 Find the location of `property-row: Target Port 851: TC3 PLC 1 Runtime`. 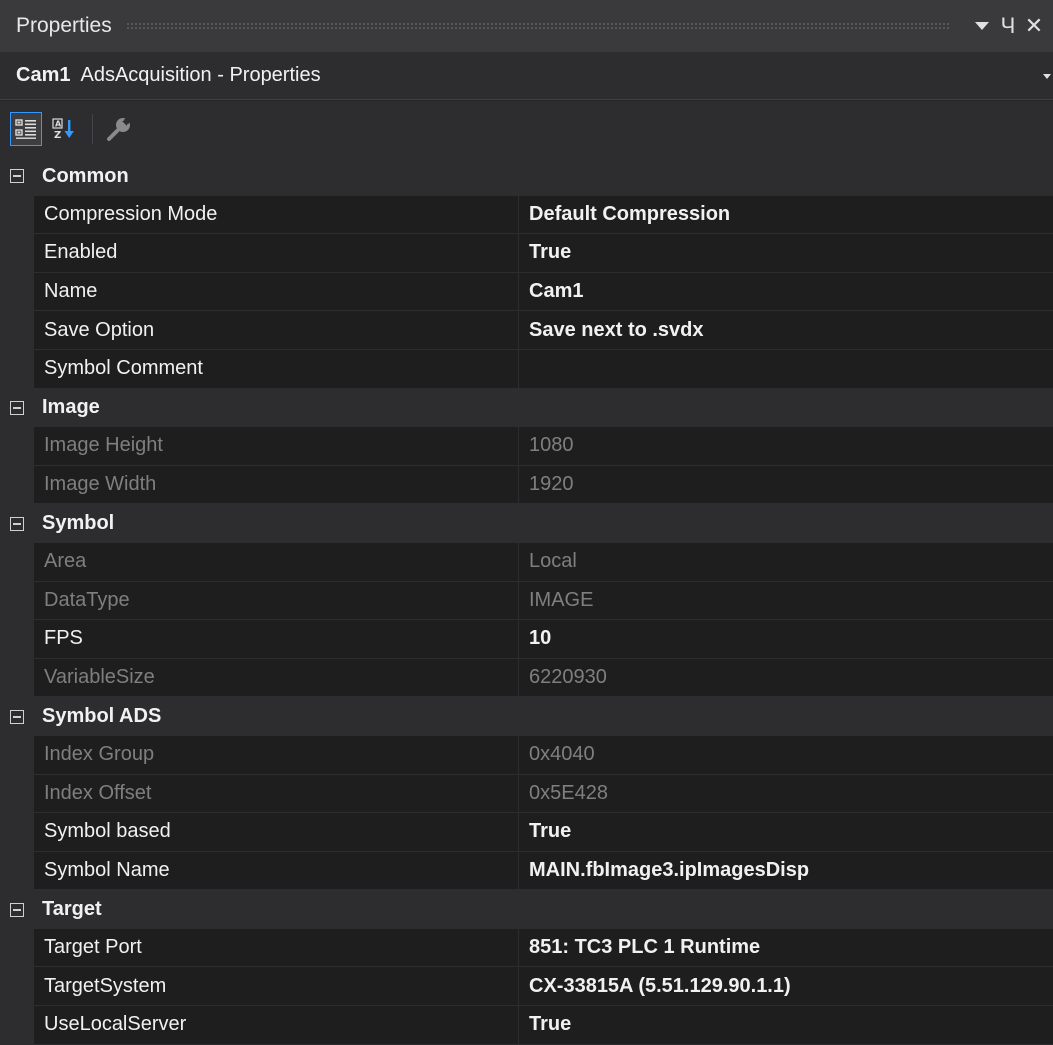

property-row: Target Port 851: TC3 PLC 1 Runtime is located at coordinates (526, 948).